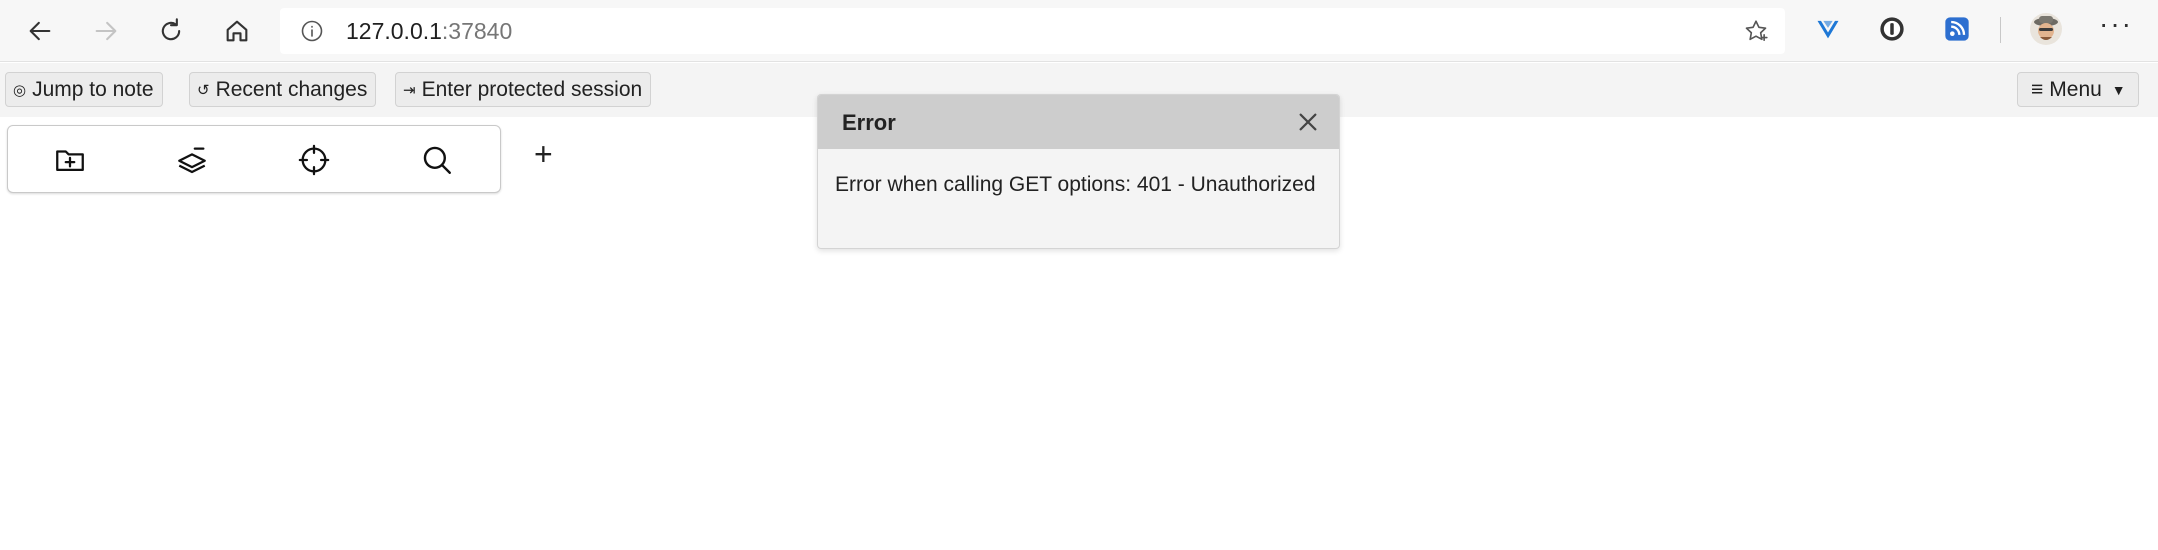 The width and height of the screenshot is (2158, 550). I want to click on login-icon: ⇥, so click(409, 90).